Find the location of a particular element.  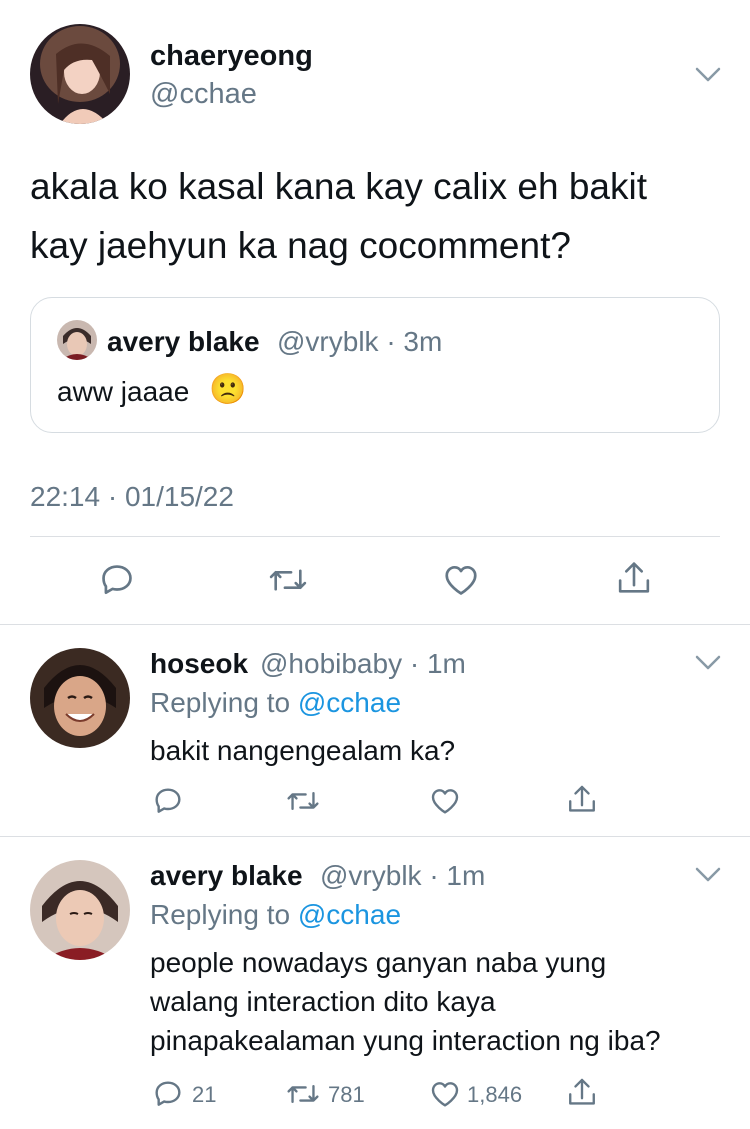

tweet-text-line-2: kay jaehyun ka nag cocomment? is located at coordinates (300, 245).